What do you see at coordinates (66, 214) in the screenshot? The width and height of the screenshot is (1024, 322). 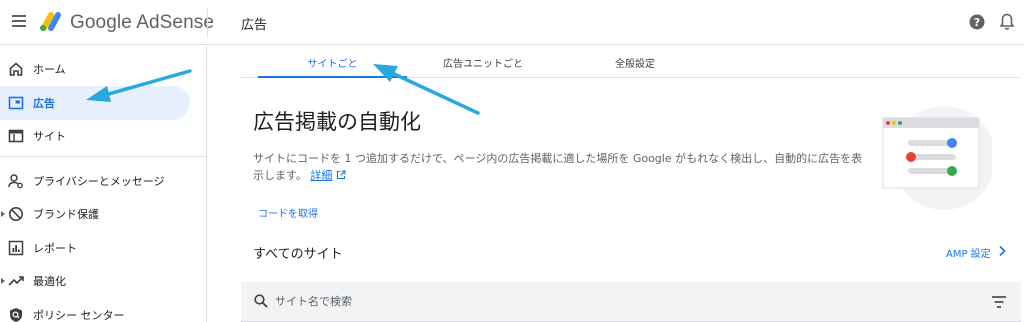 I see `sidebar-item-label: ブランド保護` at bounding box center [66, 214].